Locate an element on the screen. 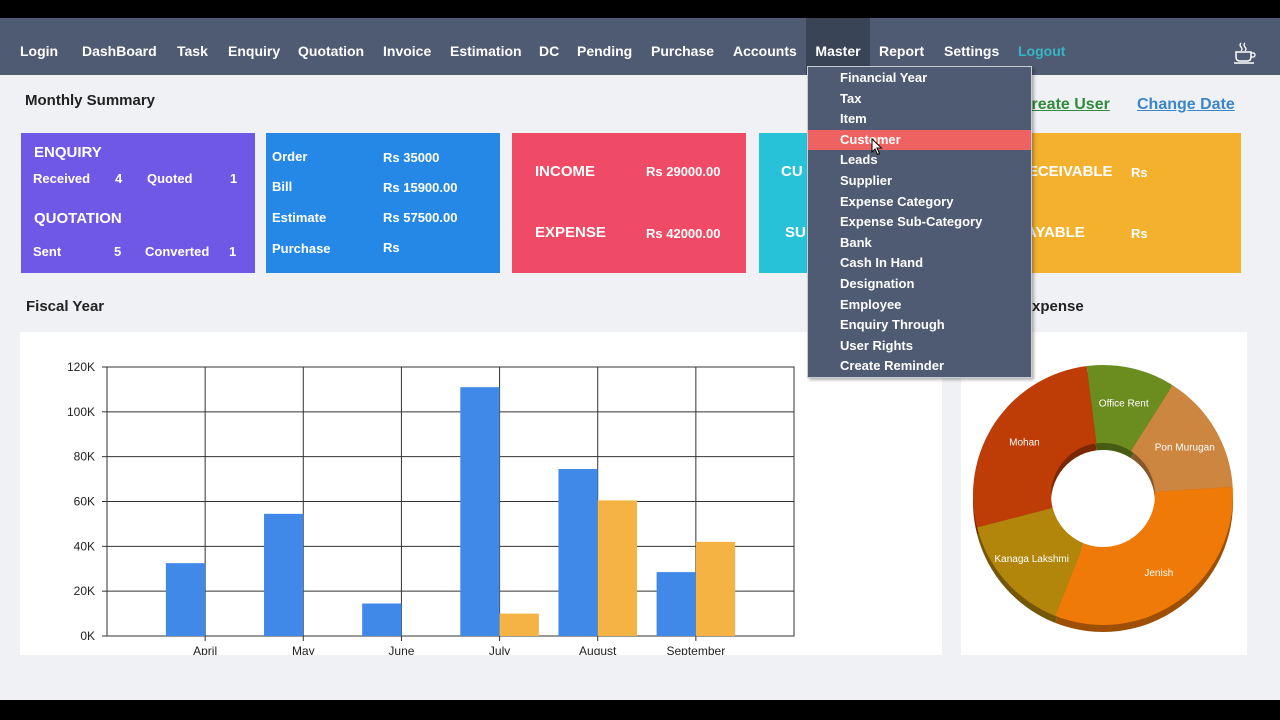  menu-item-enquiry-through: Enquiry Through is located at coordinates (919, 325).